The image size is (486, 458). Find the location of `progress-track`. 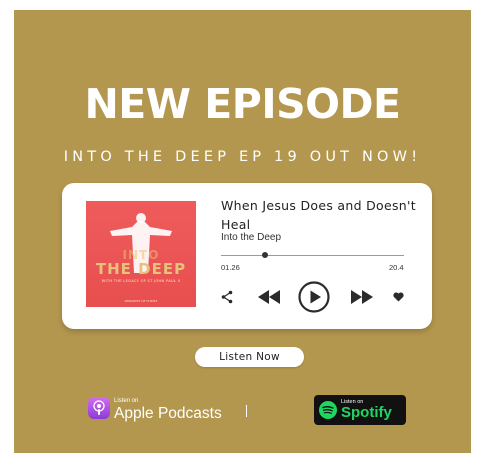

progress-track is located at coordinates (312, 255).